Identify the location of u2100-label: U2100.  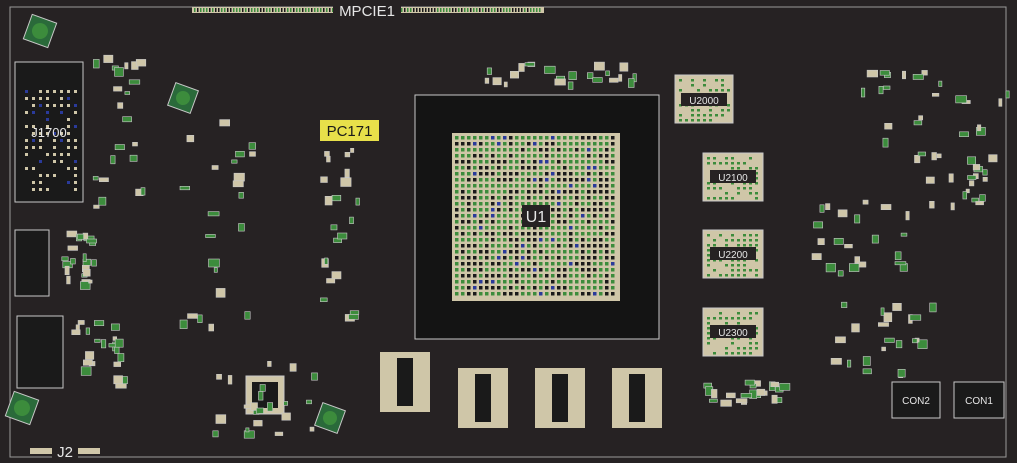
(733, 178).